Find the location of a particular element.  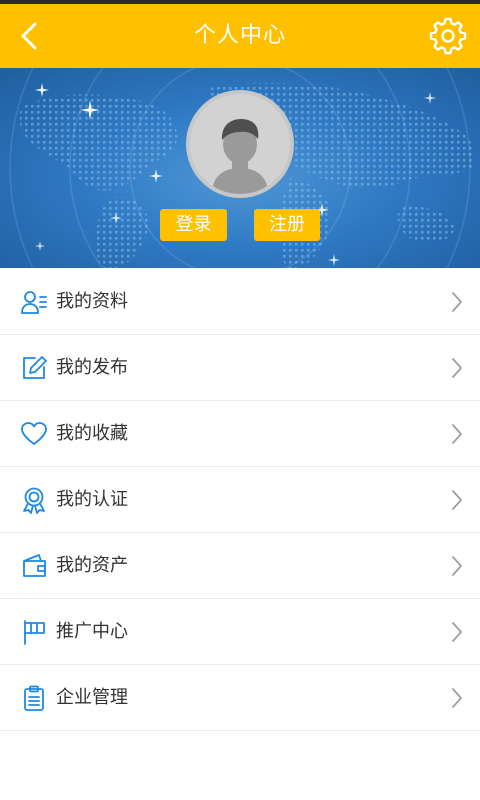

menu-item-label: 推广中心 is located at coordinates (92, 631).